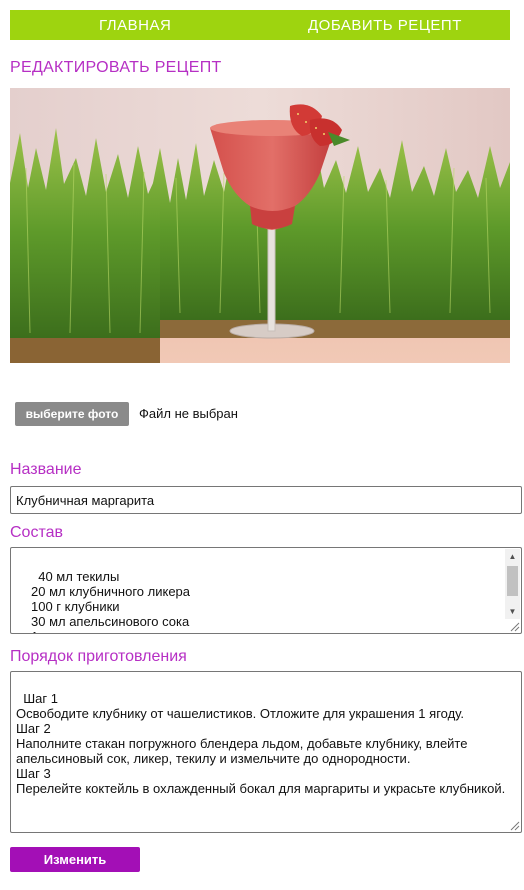 The image size is (524, 890). What do you see at coordinates (385, 25) in the screenshot?
I see `nav-add-recipe-link: ДОБАВИТЬ РЕЦЕПТ` at bounding box center [385, 25].